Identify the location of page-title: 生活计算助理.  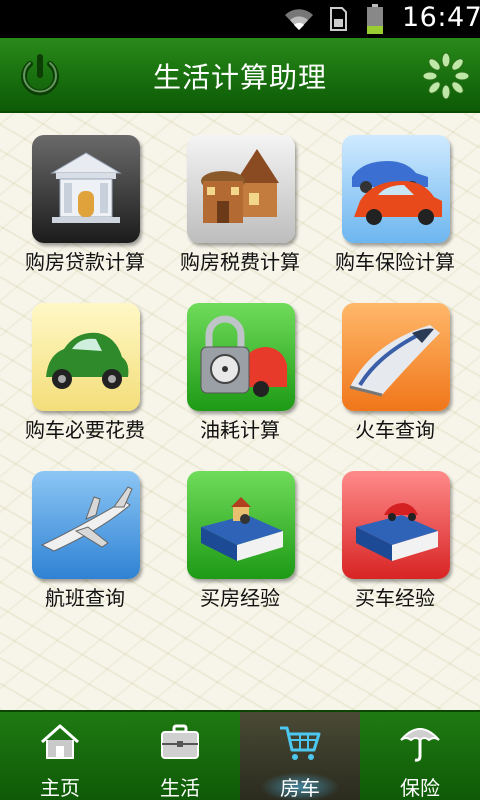
(239, 77).